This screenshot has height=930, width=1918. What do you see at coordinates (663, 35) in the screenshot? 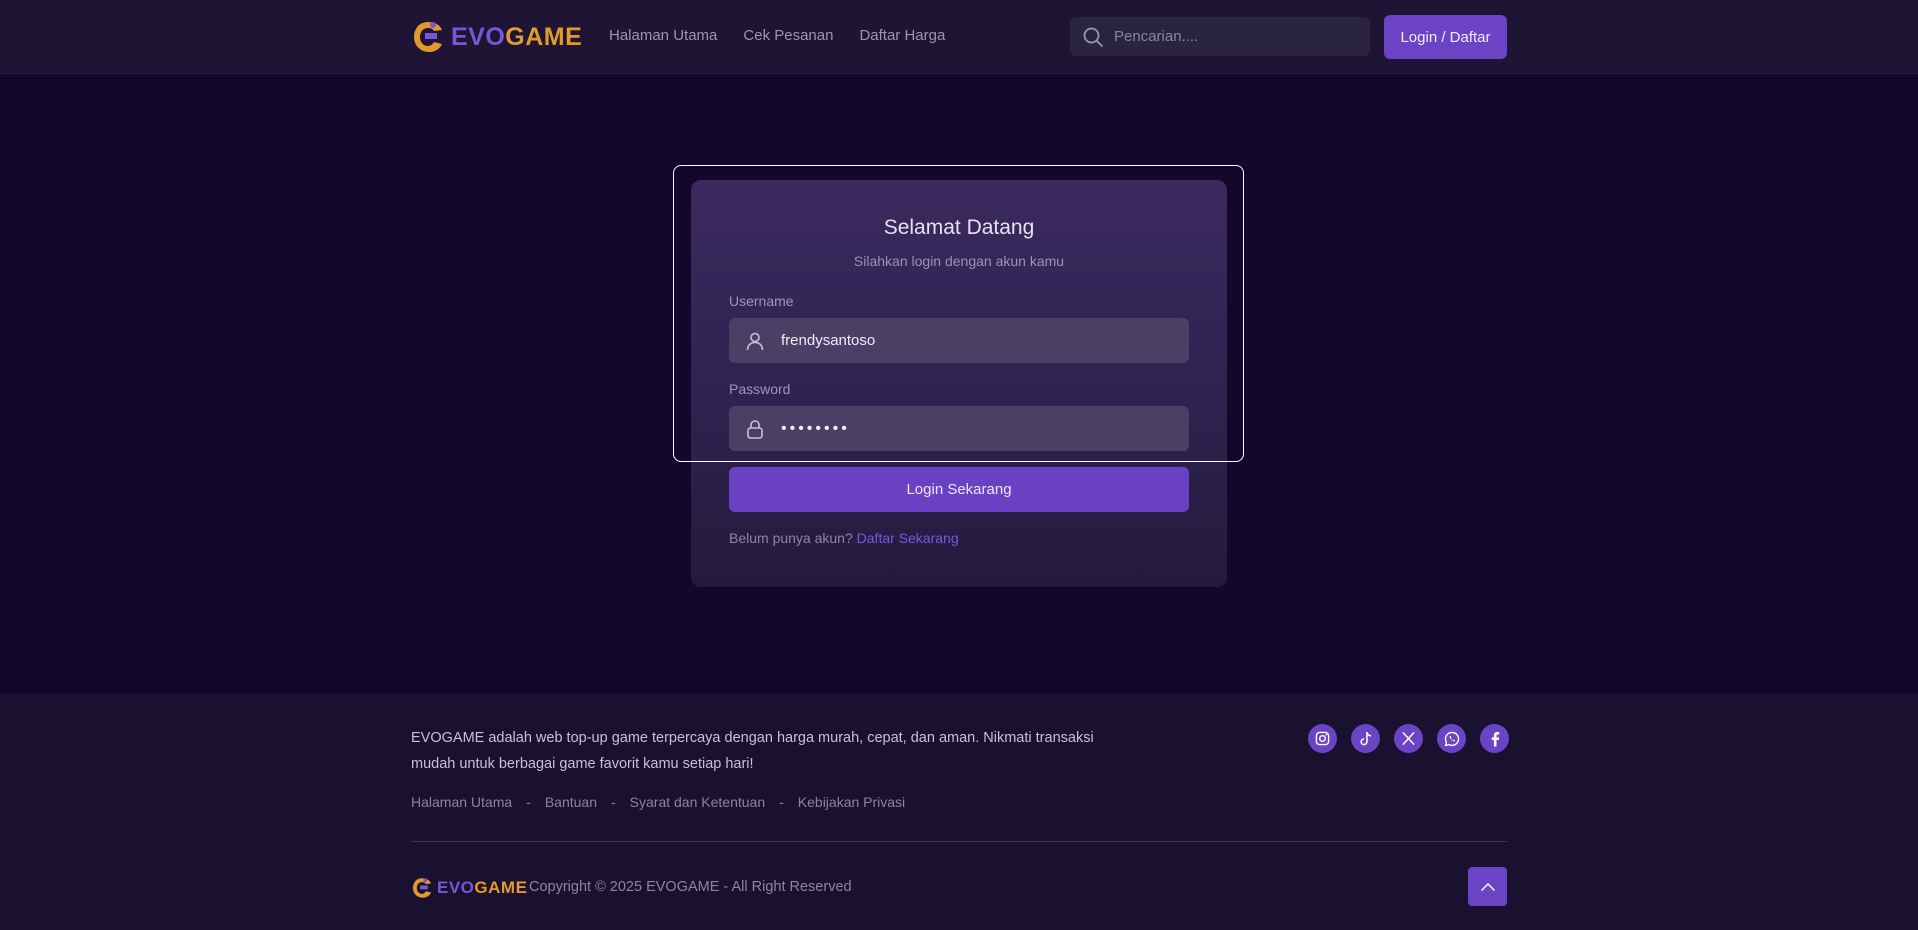
I see `nav-halaman-utama: Halaman Utama` at bounding box center [663, 35].